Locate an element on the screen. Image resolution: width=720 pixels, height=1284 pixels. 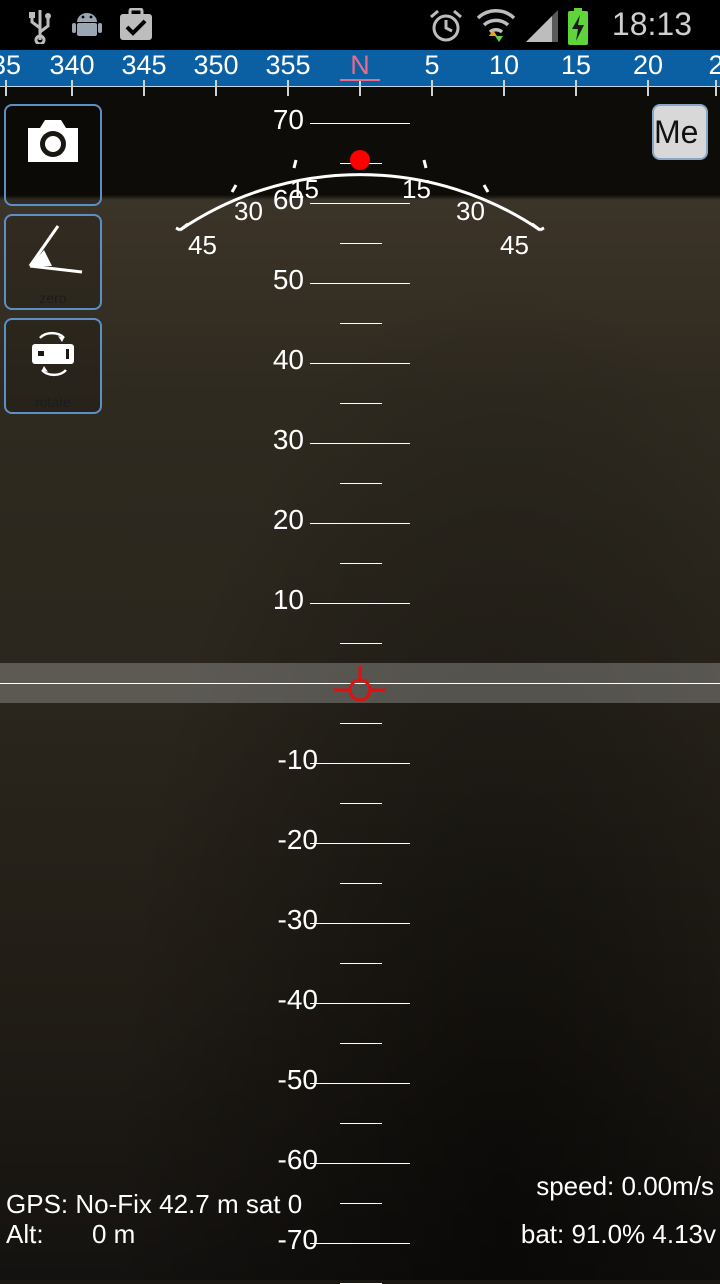
compass-north-underline is located at coordinates (360, 80).